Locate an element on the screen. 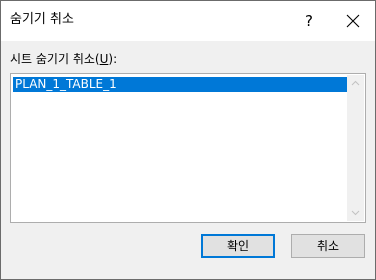 This screenshot has width=376, height=280. ok-button: 확인 is located at coordinates (238, 246).